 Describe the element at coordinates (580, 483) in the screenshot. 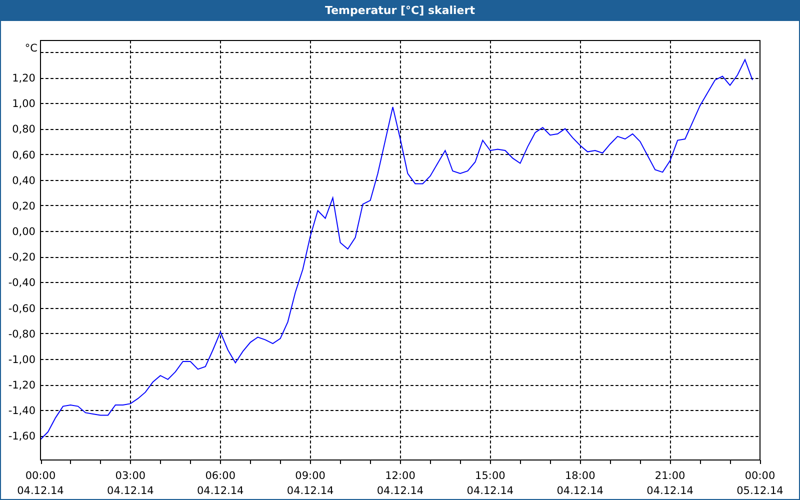

I see `x-axis-label: 18:00 04.12.14` at that location.